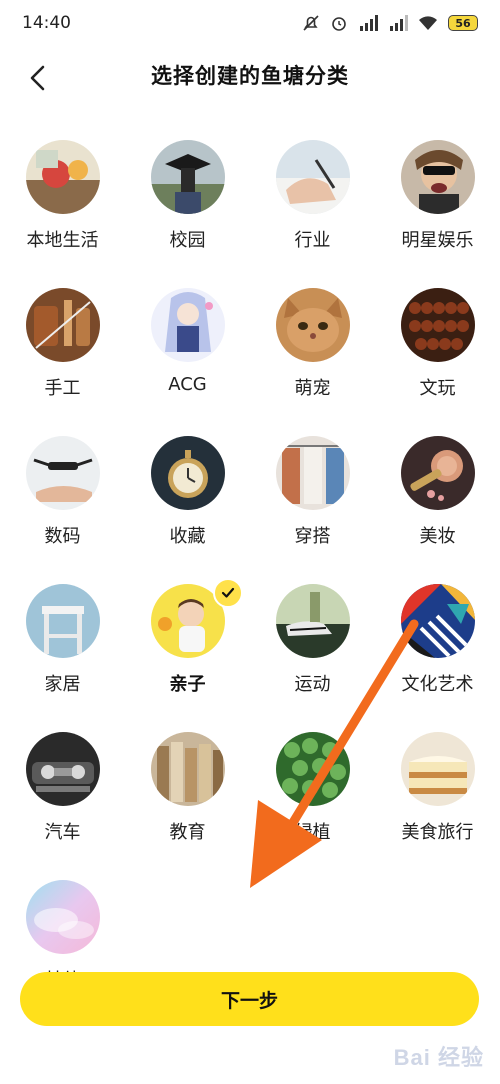 The image size is (500, 1084). Describe the element at coordinates (463, 23) in the screenshot. I see `battery-icon: 56` at that location.